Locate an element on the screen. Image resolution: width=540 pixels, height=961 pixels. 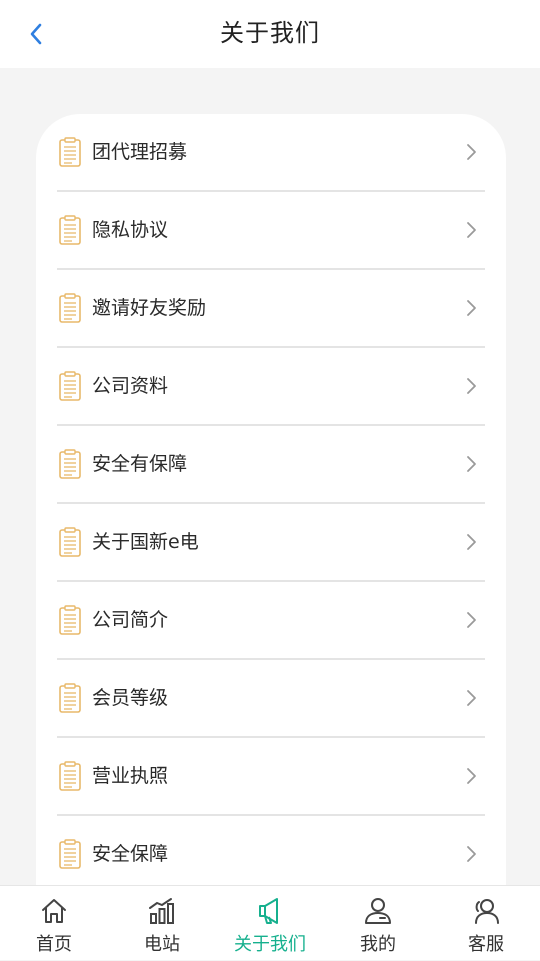
home-icon is located at coordinates (54, 911).